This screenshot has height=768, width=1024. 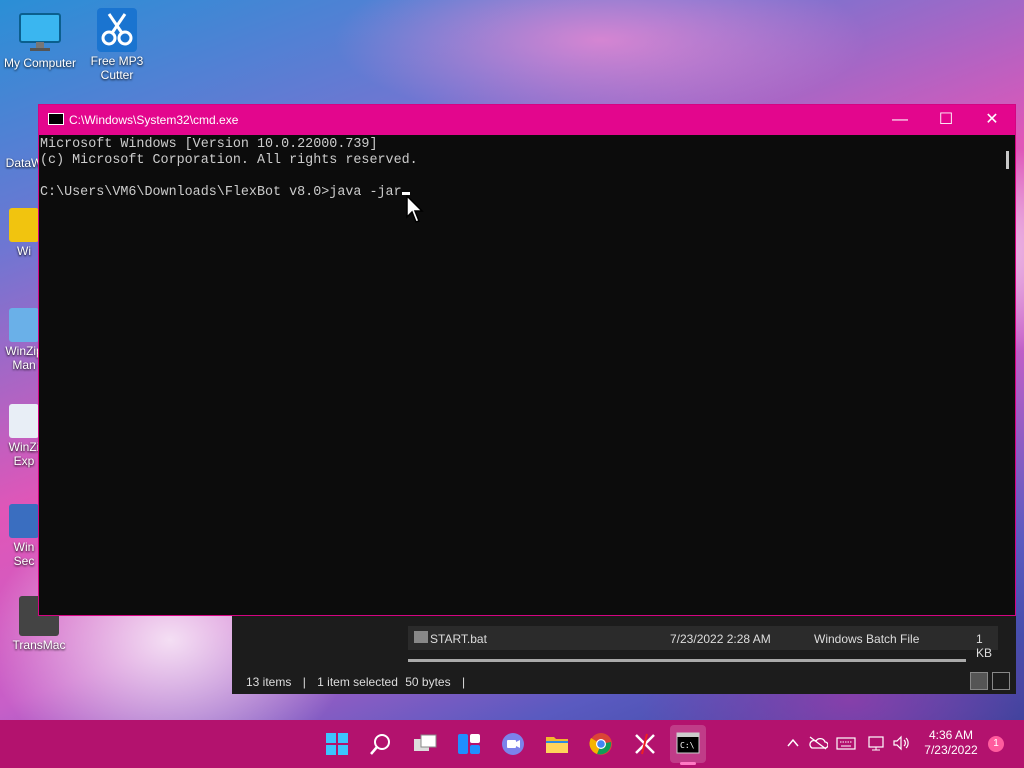 What do you see at coordinates (39, 645) in the screenshot?
I see `desktop-icon-label: TransMac` at bounding box center [39, 645].